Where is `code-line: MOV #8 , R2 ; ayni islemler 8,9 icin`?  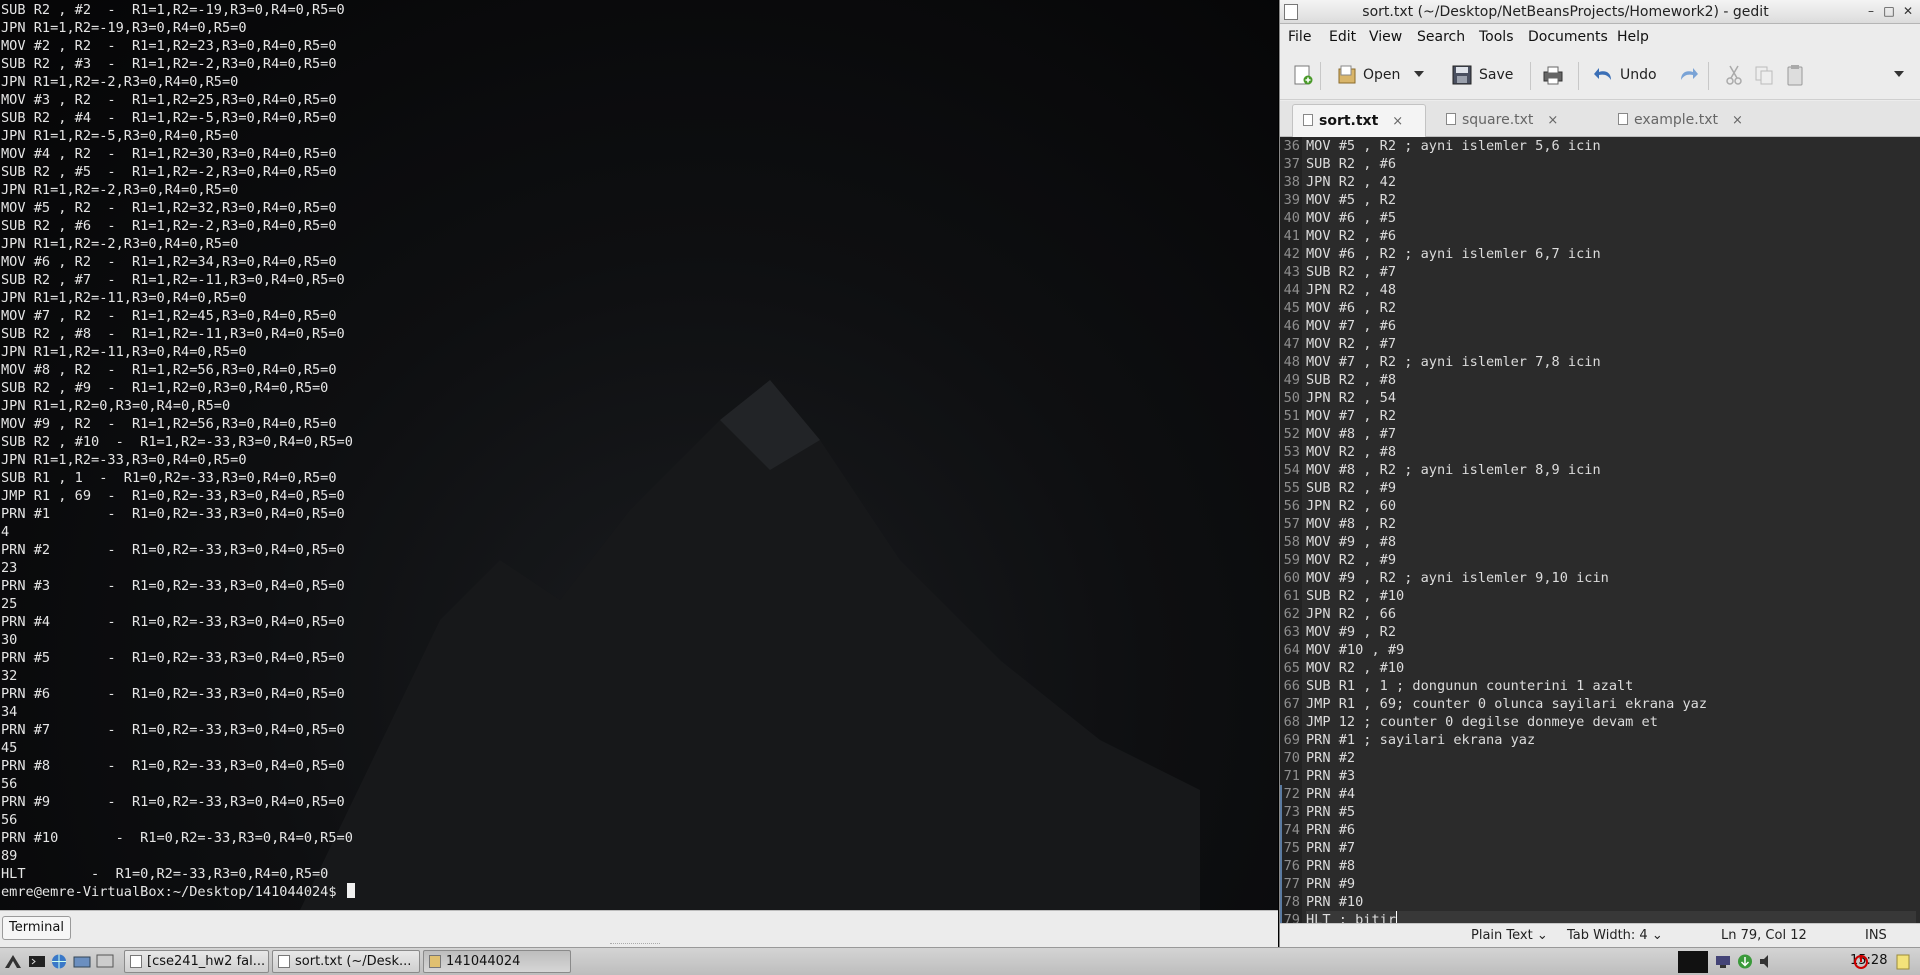 code-line: MOV #8 , R2 ; ayni islemler 8,9 icin is located at coordinates (1611, 470).